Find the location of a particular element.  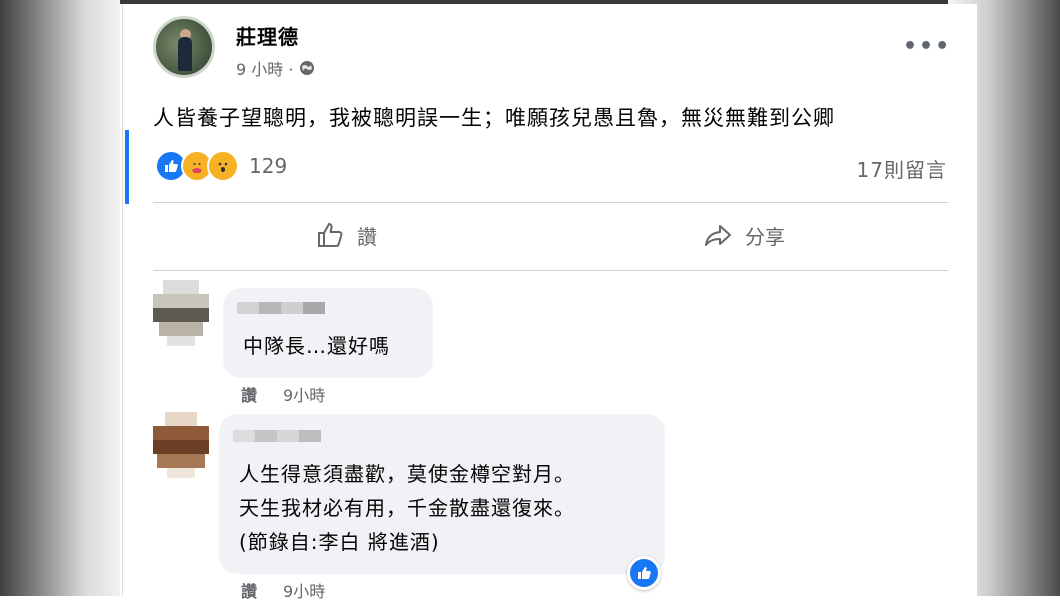

share-button-label: 分享 is located at coordinates (765, 236).